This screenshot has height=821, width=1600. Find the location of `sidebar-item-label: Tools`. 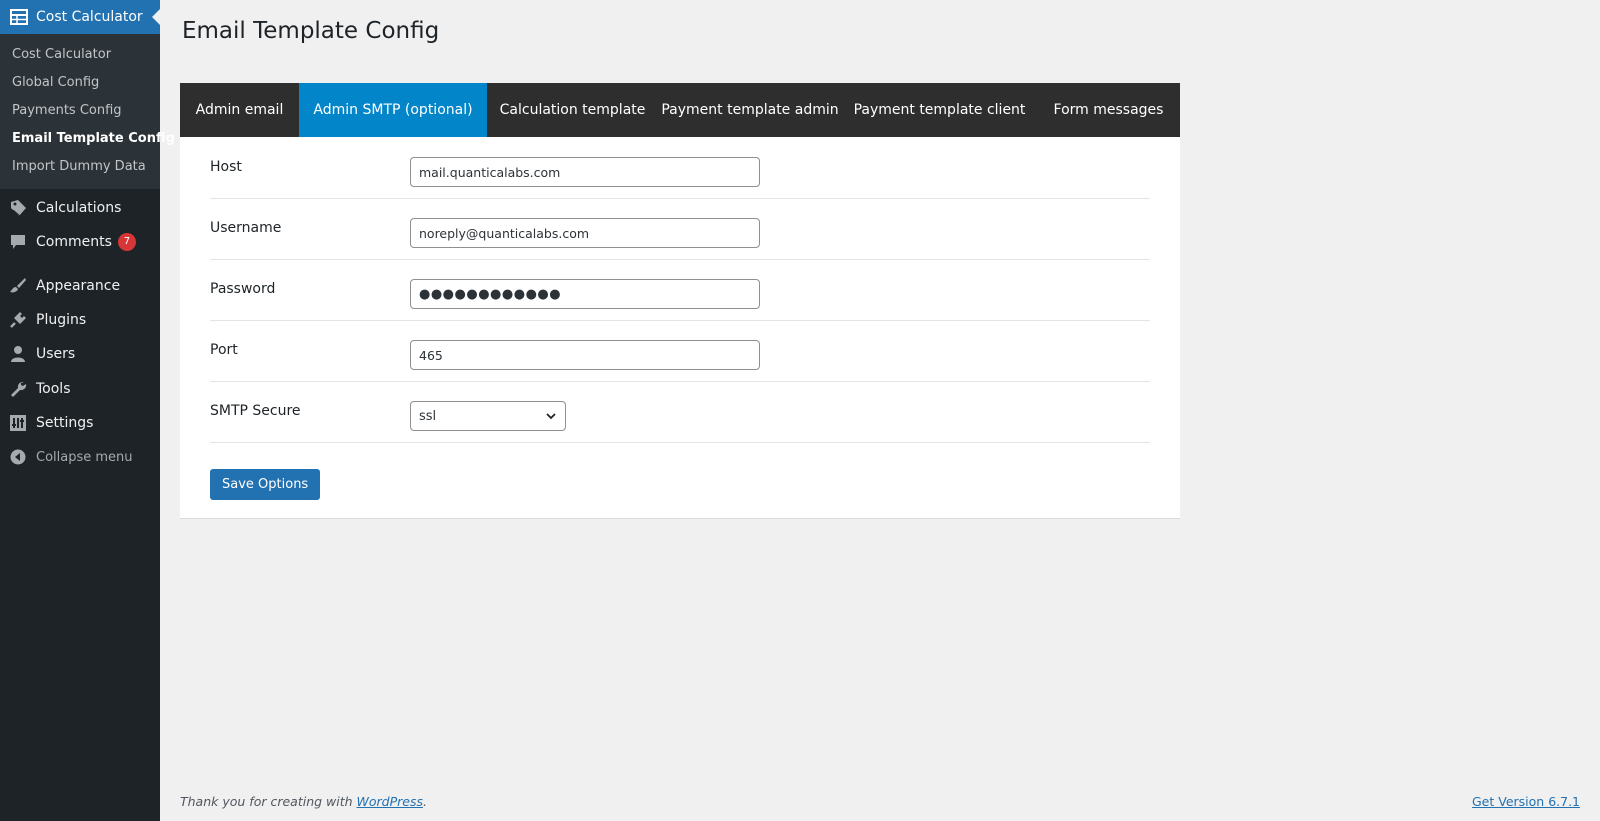

sidebar-item-label: Tools is located at coordinates (53, 389).